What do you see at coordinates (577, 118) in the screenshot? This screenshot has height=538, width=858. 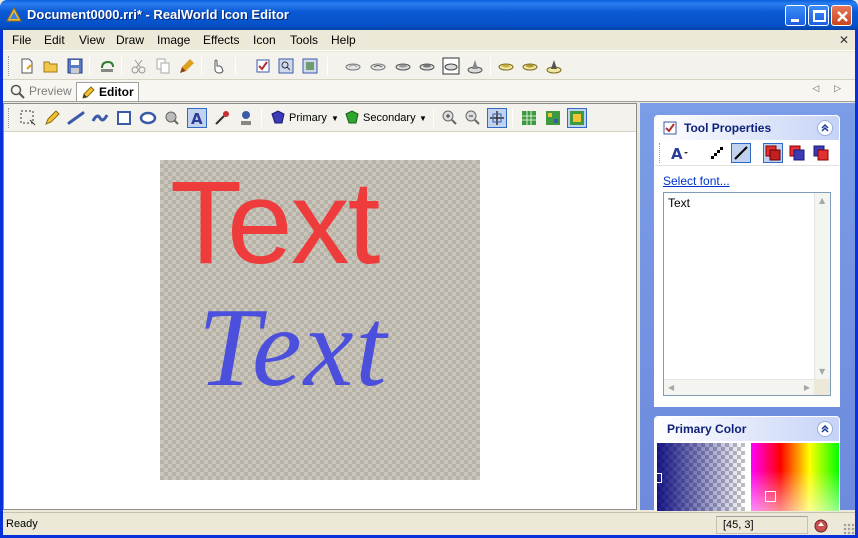 I see `background-button` at bounding box center [577, 118].